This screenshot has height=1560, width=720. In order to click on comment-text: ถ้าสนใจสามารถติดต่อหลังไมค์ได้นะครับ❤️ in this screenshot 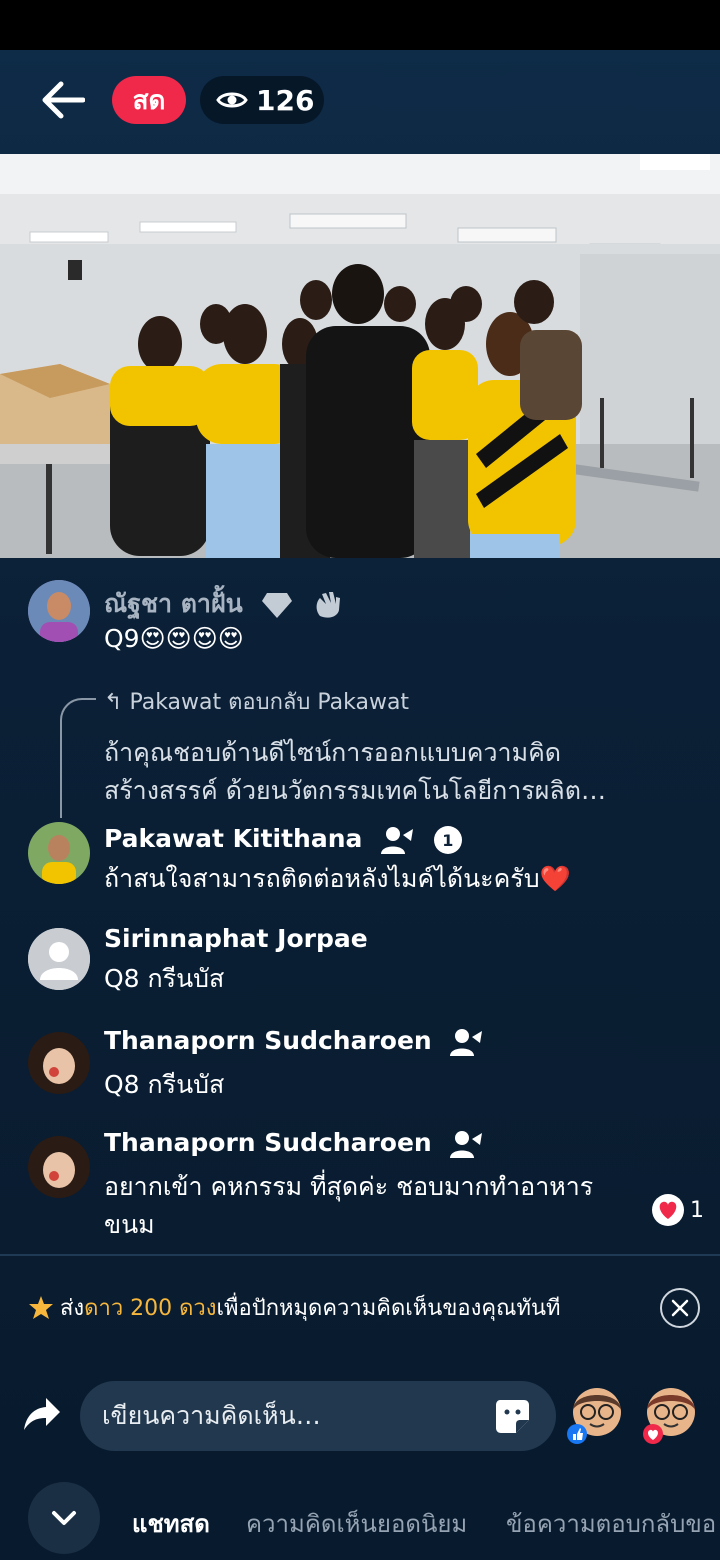, I will do `click(337, 878)`.